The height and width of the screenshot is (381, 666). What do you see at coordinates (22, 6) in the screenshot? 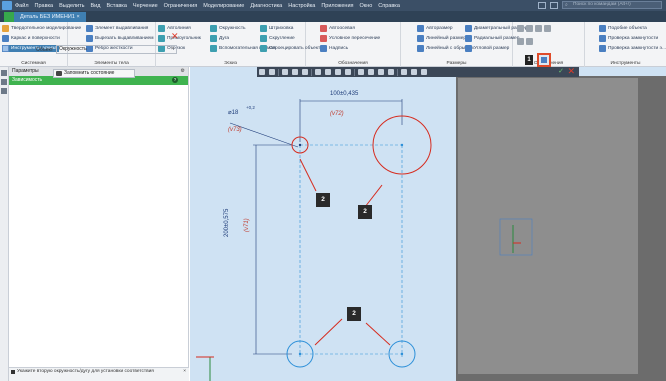
I see `menu-file: Файл` at bounding box center [22, 6].